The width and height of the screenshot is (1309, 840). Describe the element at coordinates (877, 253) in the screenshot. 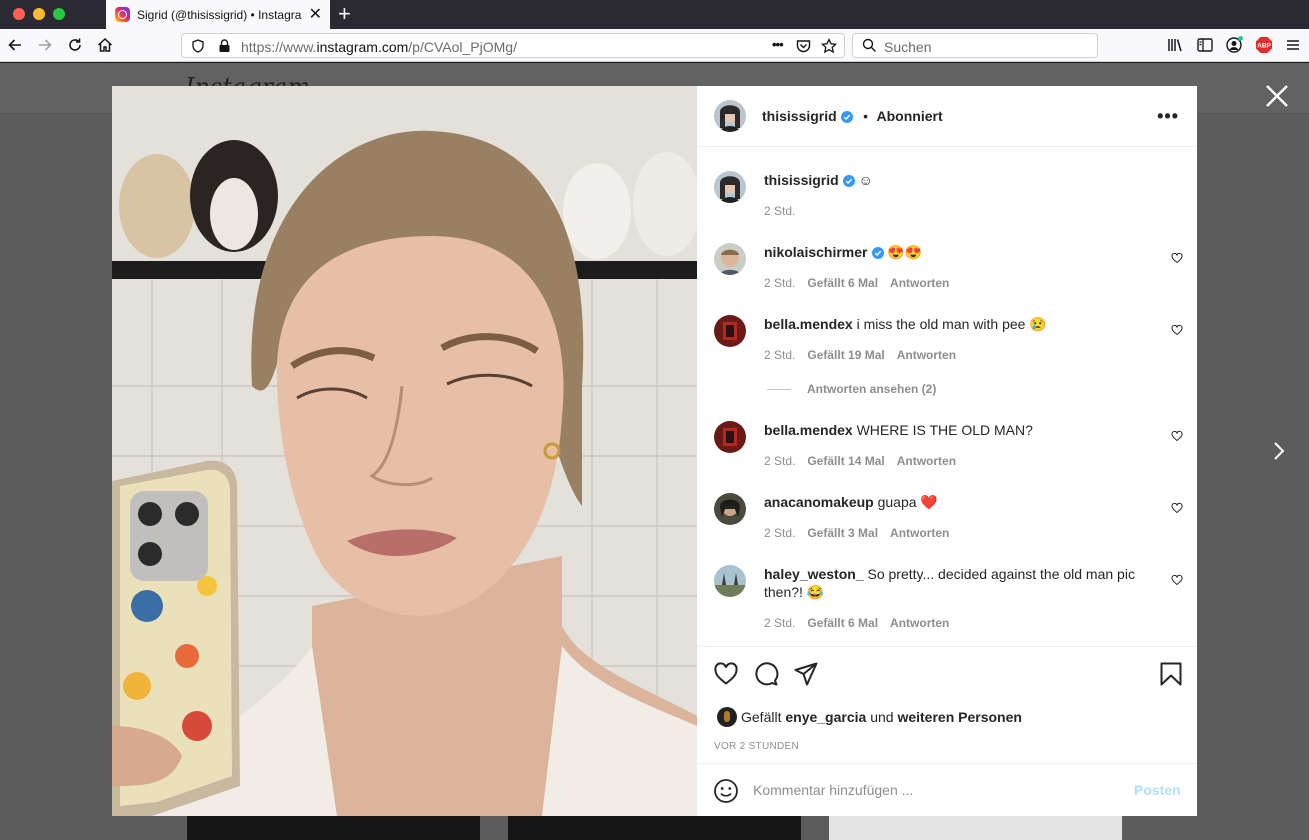

I see `verified-badge-icon` at that location.